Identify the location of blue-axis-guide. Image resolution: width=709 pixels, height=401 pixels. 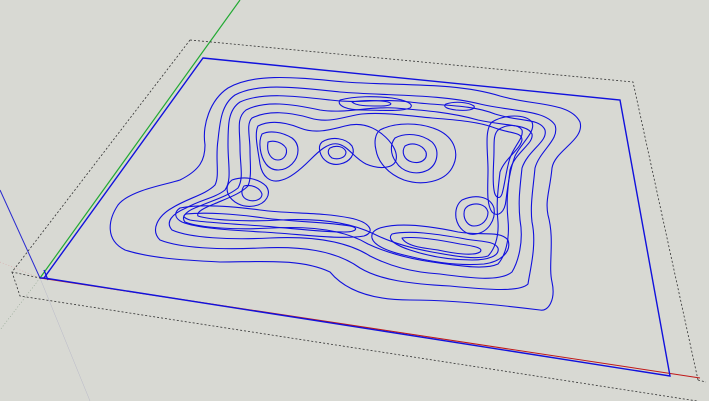
(65, 339).